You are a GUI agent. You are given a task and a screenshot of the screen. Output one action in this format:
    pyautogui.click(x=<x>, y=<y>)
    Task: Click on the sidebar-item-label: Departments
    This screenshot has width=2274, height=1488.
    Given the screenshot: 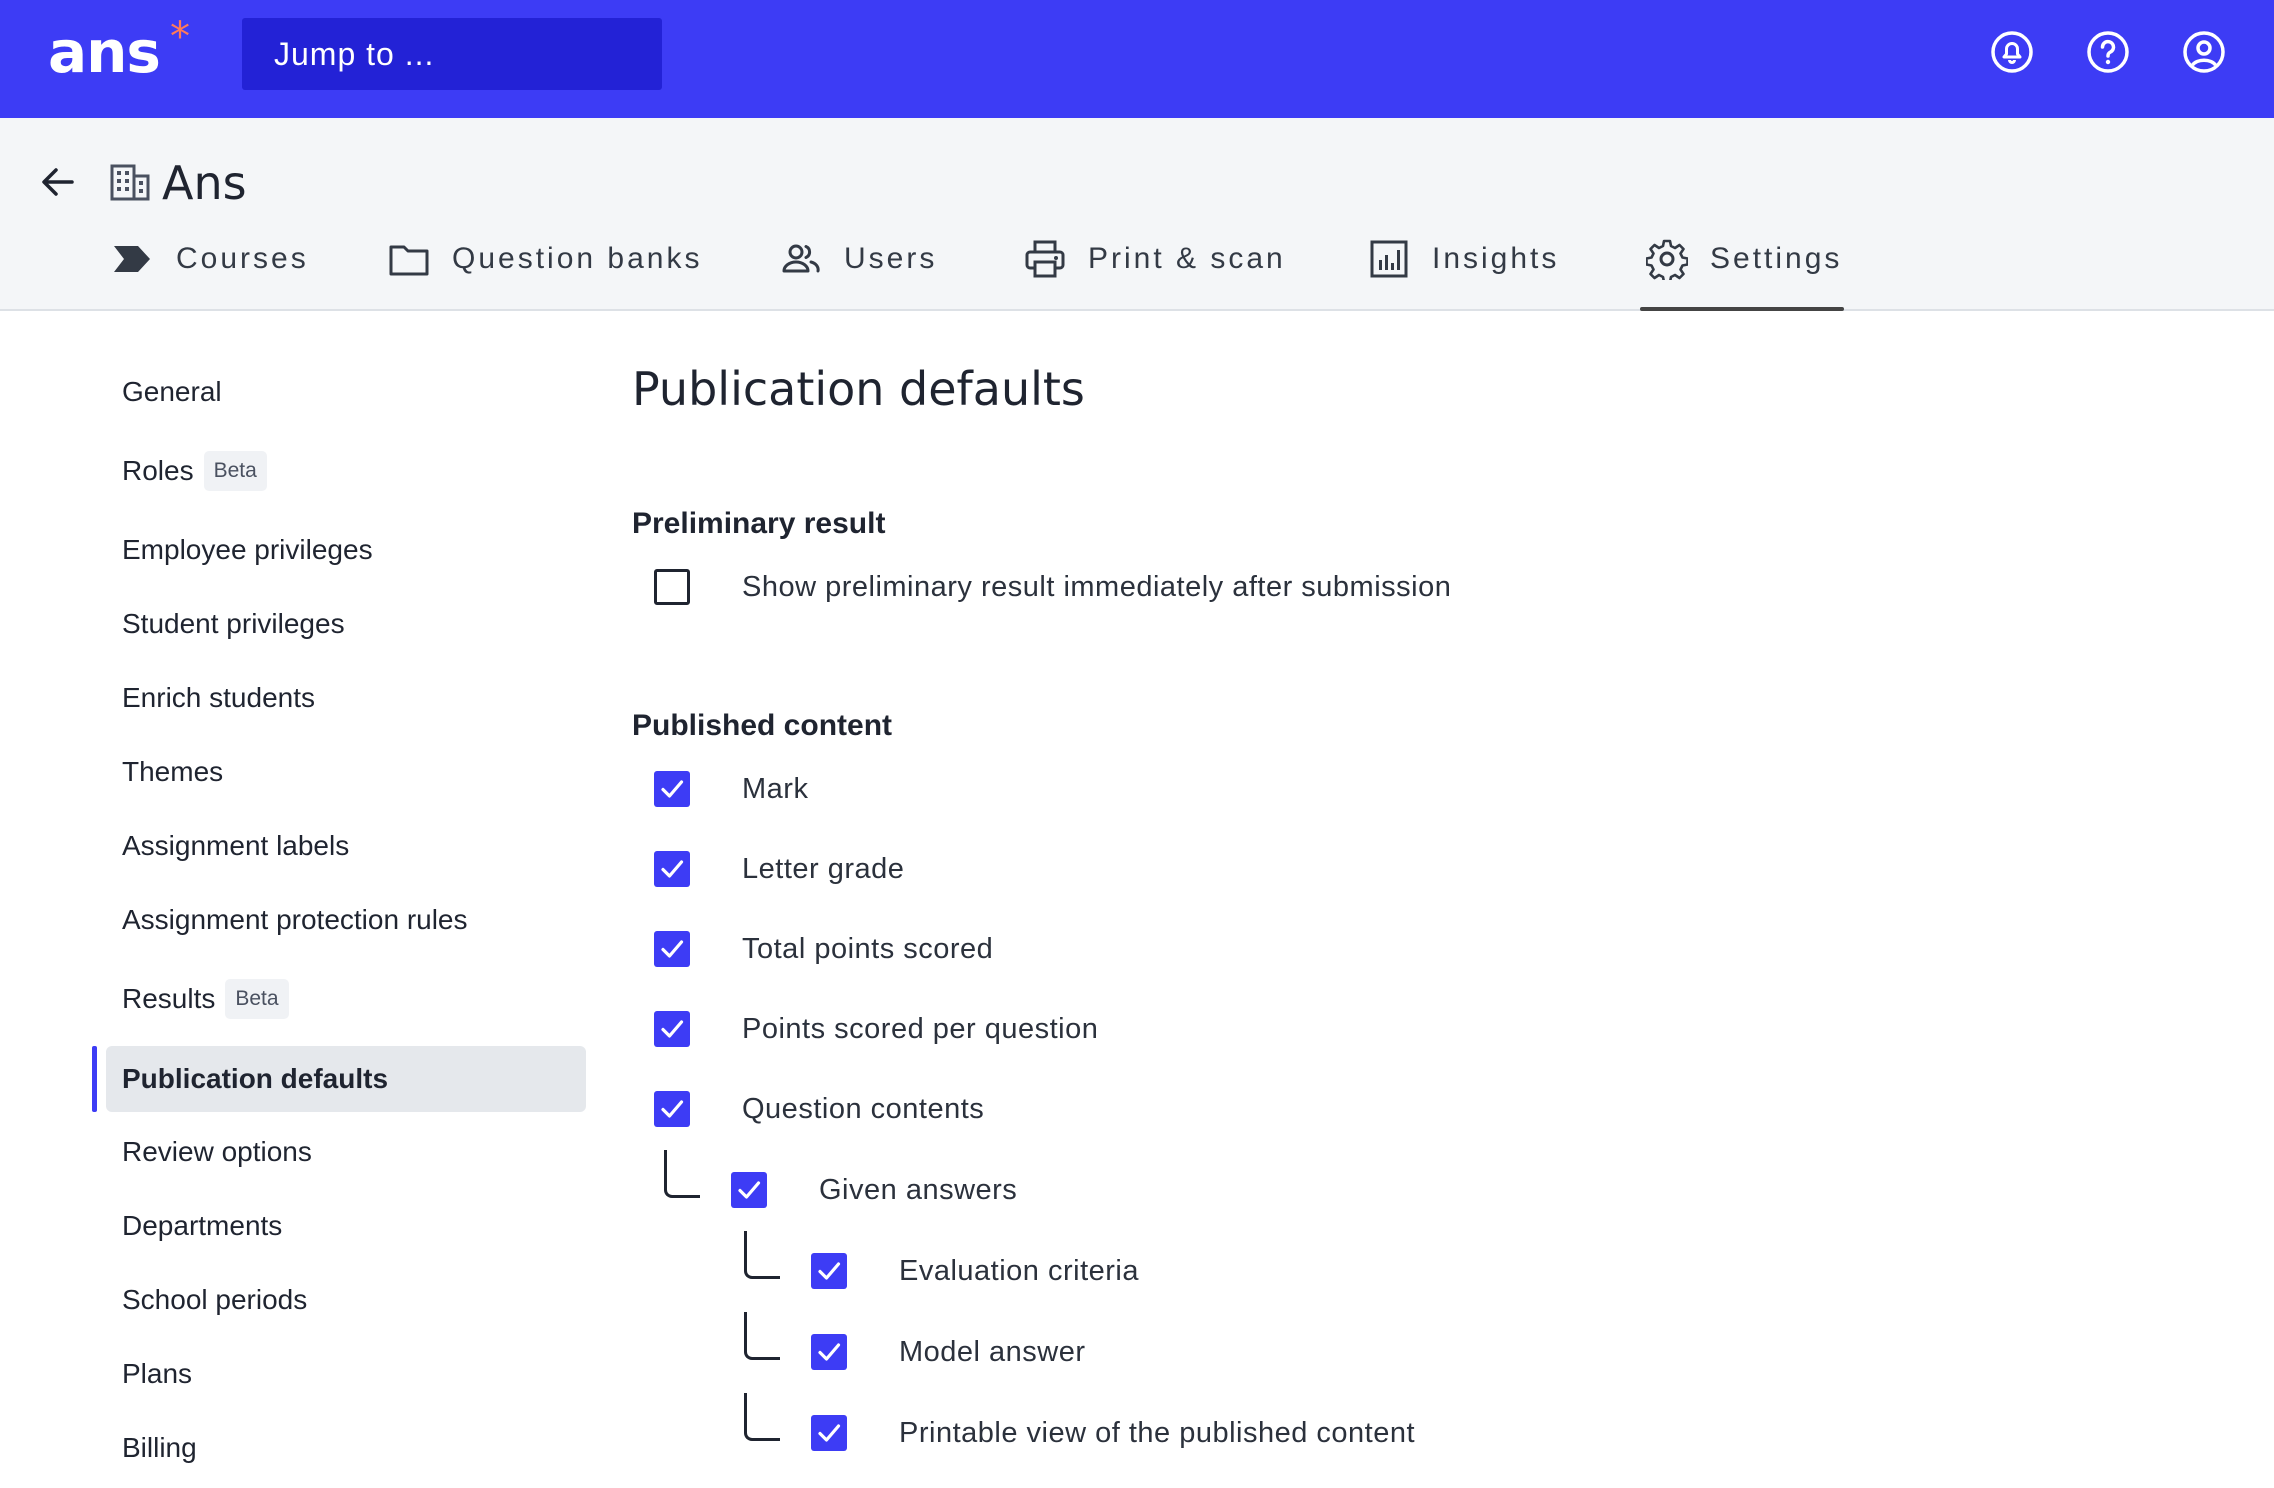 What is the action you would take?
    pyautogui.click(x=202, y=1225)
    